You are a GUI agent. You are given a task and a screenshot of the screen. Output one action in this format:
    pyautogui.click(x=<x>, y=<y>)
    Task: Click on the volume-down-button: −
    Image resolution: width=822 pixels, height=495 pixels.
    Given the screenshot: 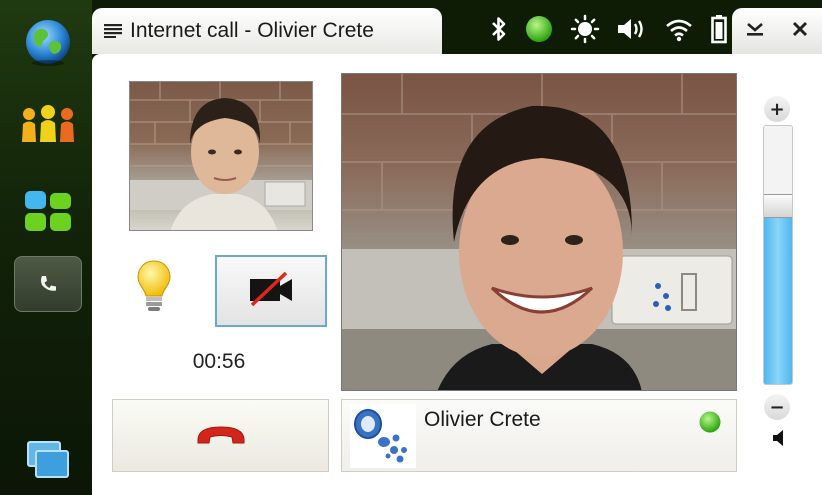 What is the action you would take?
    pyautogui.click(x=777, y=407)
    